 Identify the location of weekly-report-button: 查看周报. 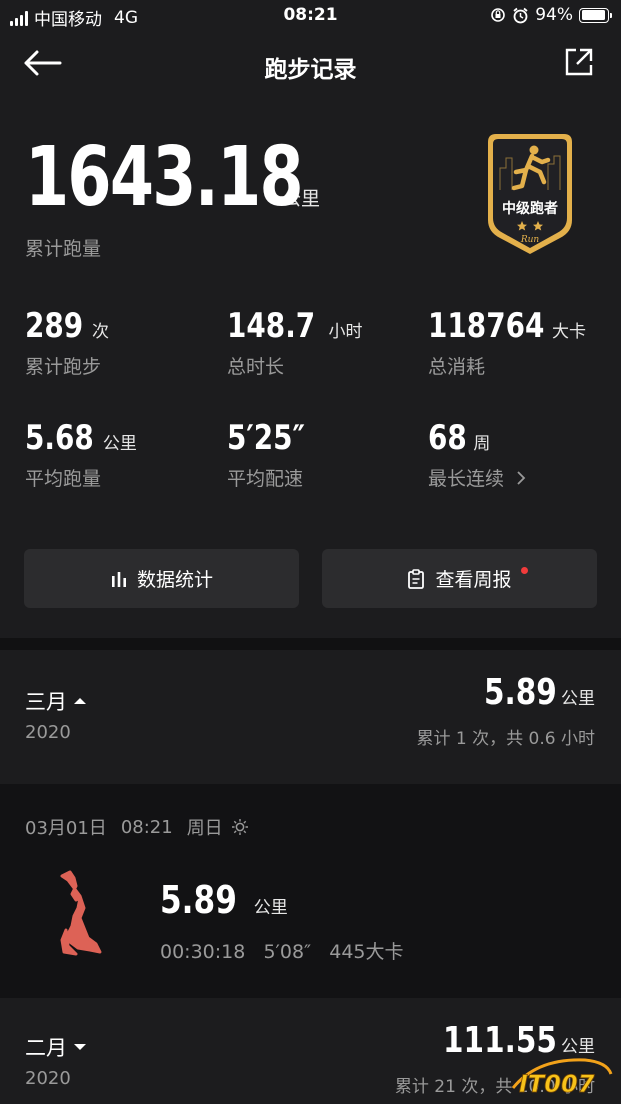
(459, 578).